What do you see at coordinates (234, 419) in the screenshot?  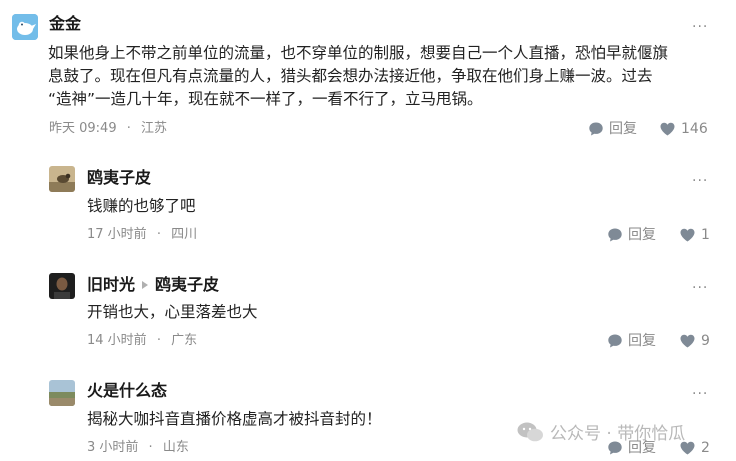 I see `reply-content: 揭秘大咖抖音直播价格虚高才被抖音封的！` at bounding box center [234, 419].